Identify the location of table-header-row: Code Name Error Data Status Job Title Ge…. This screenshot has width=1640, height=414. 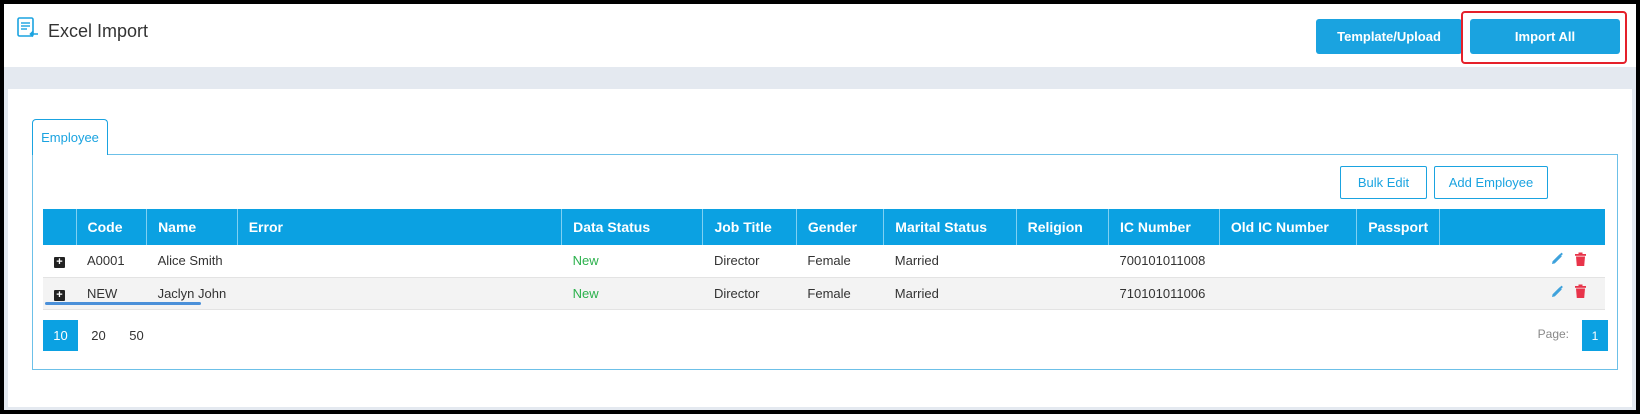
(824, 227).